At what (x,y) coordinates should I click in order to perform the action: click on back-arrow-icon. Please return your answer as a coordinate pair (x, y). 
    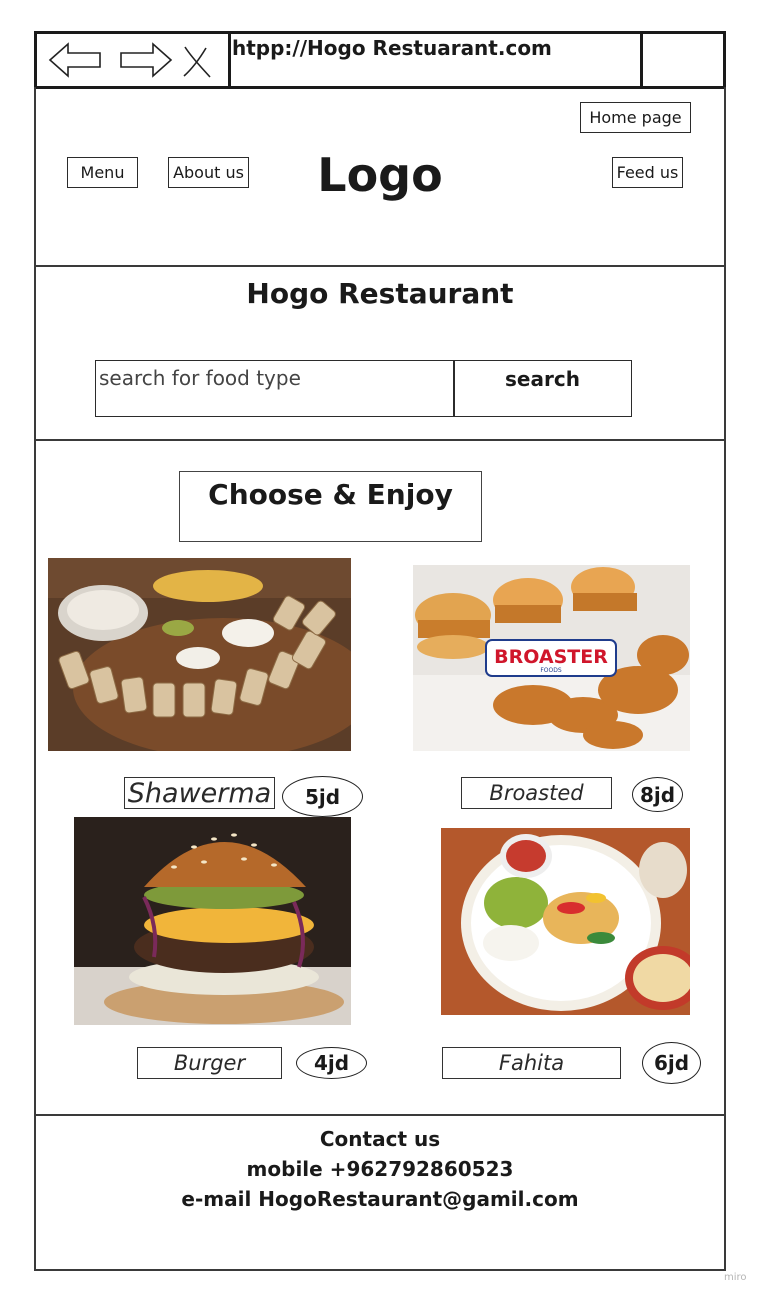
    Looking at the image, I should click on (75, 60).